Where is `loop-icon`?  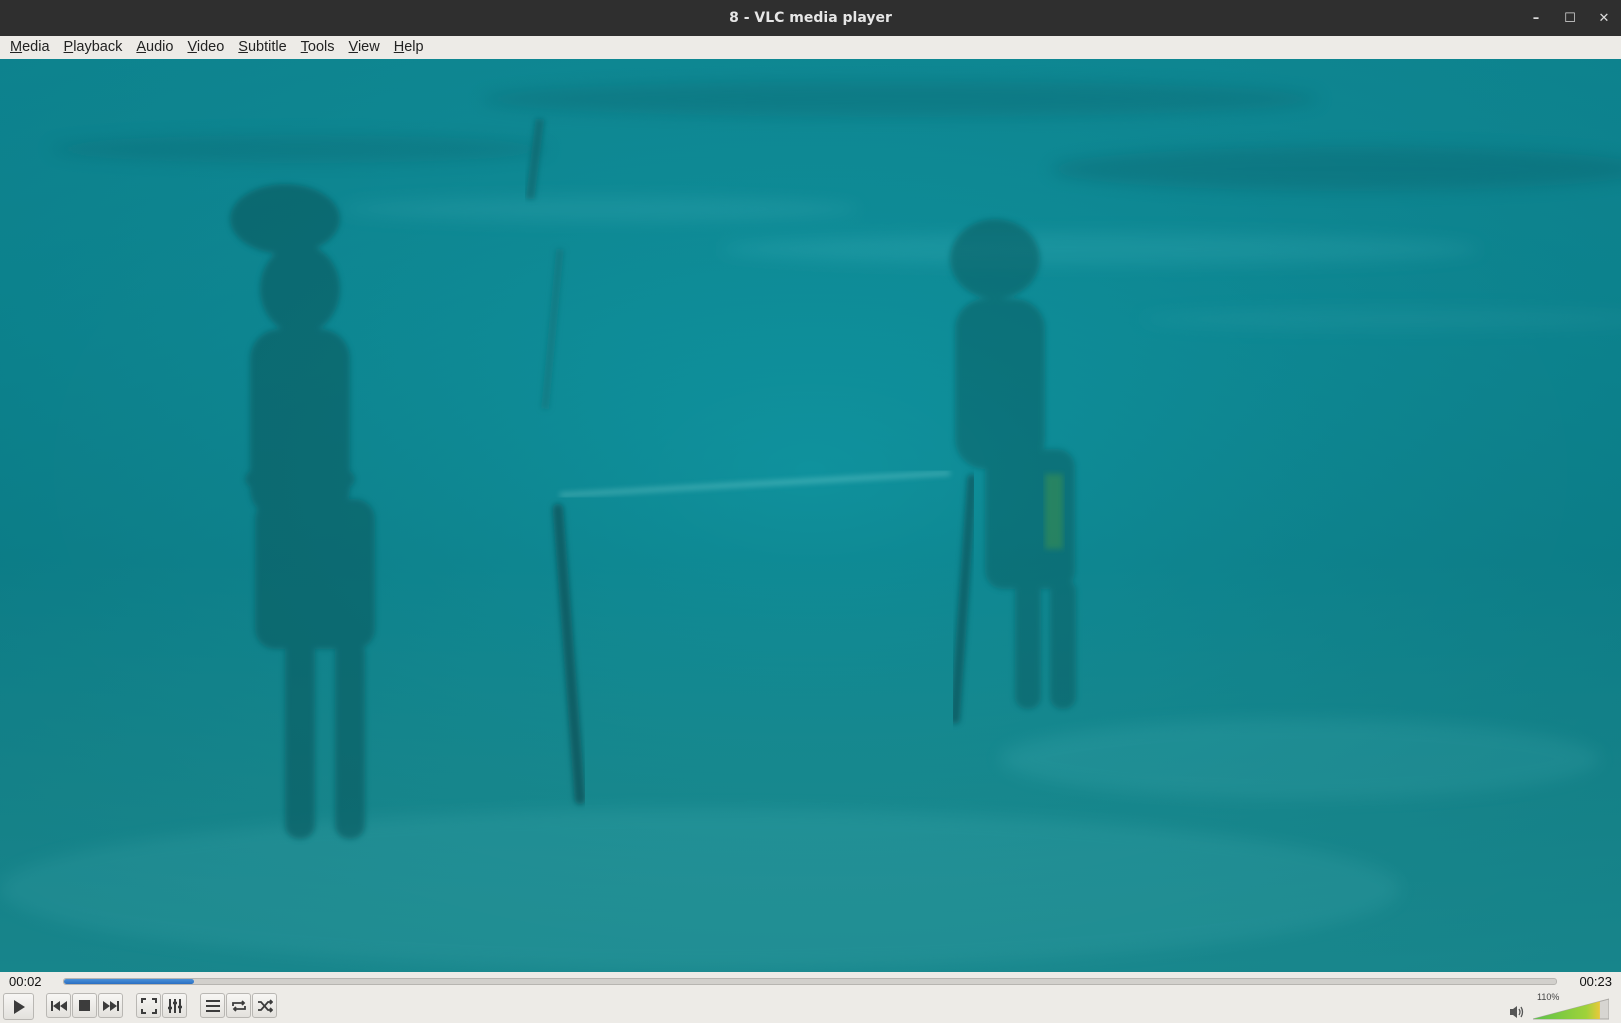
loop-icon is located at coordinates (238, 1005).